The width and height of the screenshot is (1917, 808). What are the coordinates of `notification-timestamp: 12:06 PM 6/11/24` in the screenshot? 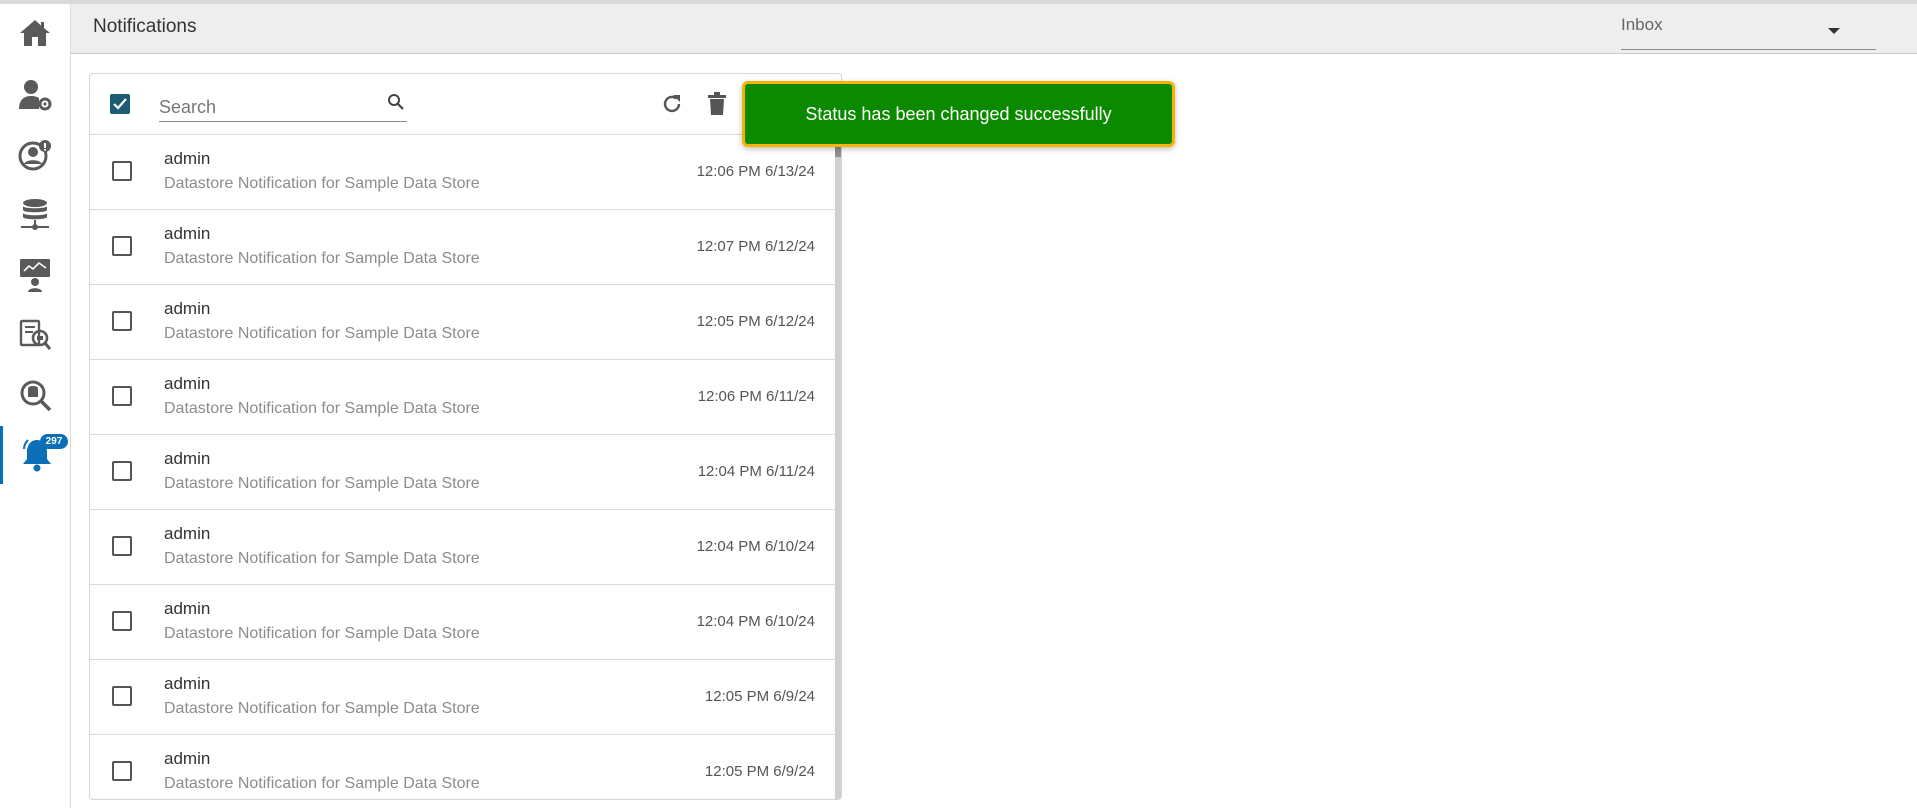 It's located at (756, 396).